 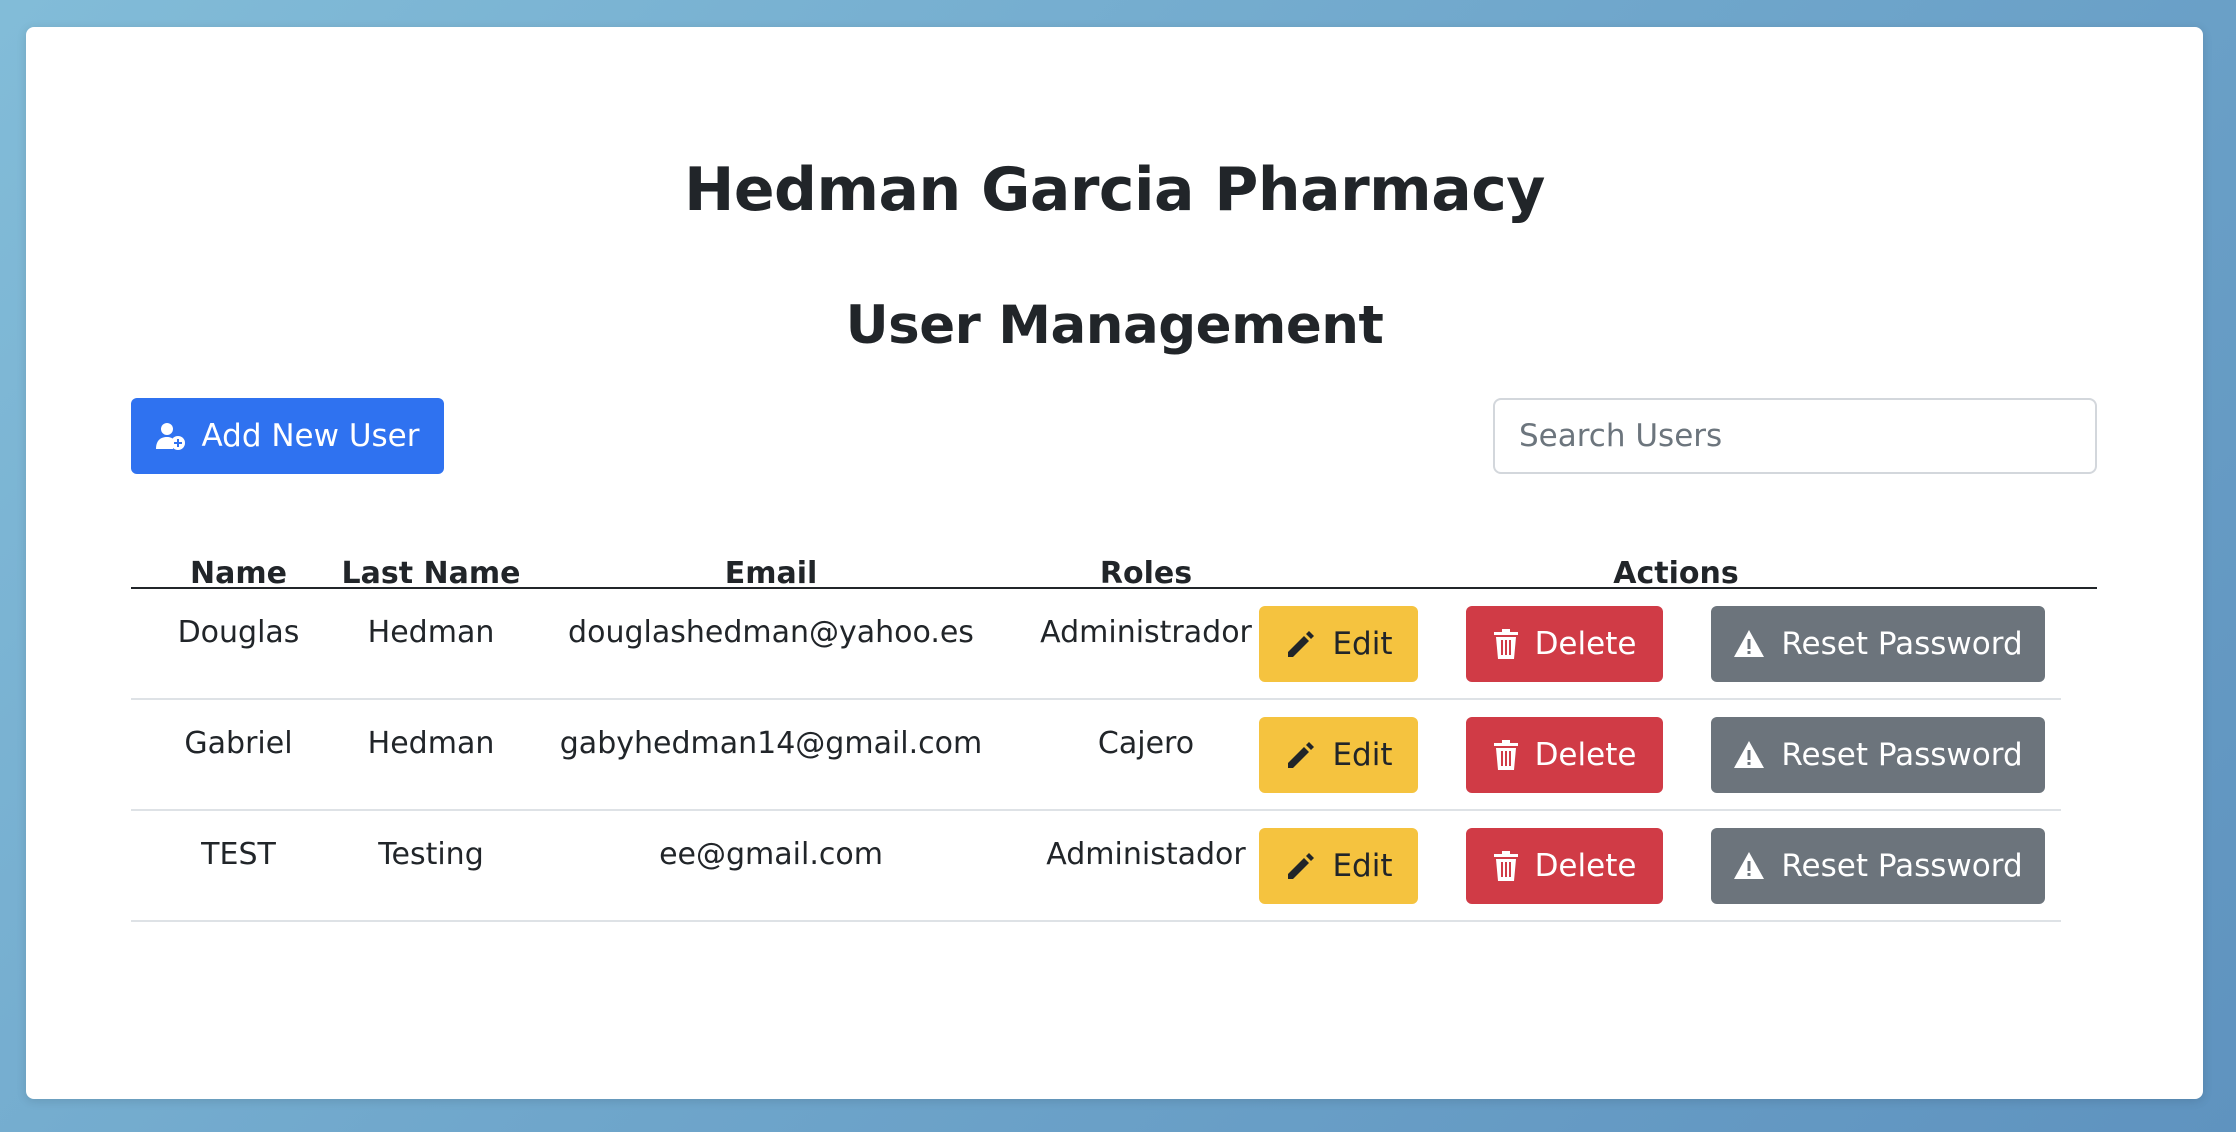 I want to click on cell-email: ee@gmail.com, so click(x=771, y=854).